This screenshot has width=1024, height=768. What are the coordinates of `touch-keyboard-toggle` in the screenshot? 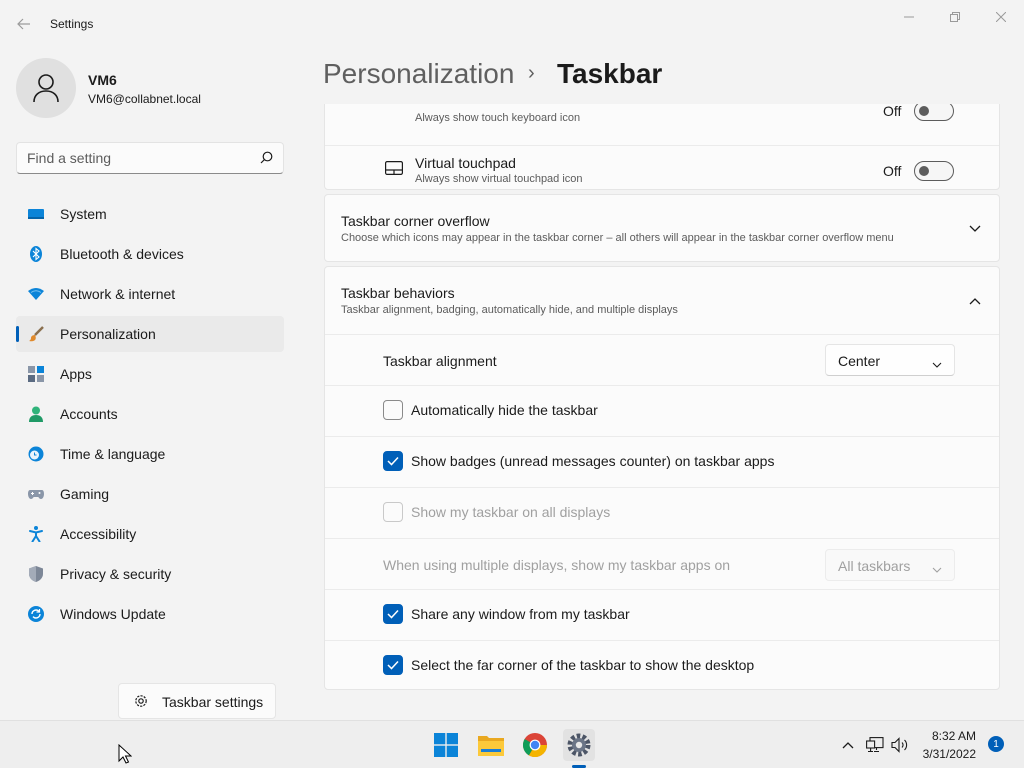 It's located at (934, 112).